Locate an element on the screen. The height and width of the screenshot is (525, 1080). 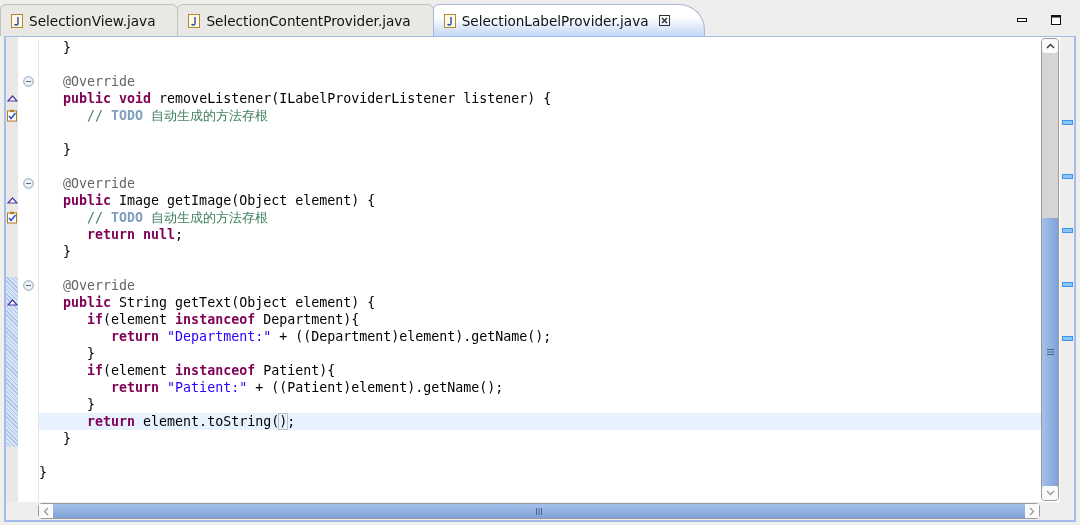
code-line: return "Patient:" + ((Patient)element).getName(); is located at coordinates (307, 387).